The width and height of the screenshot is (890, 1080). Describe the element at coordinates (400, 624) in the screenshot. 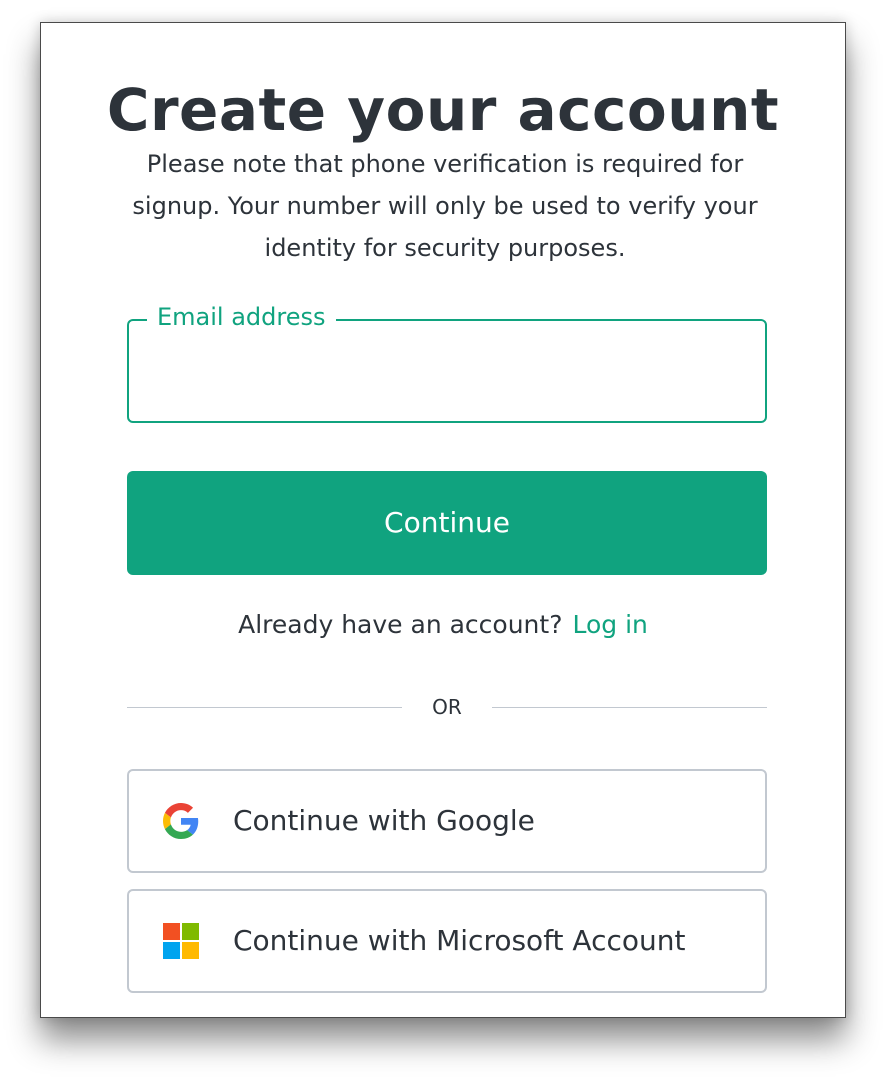

I see `login-prompt-text: Already have an account?` at that location.